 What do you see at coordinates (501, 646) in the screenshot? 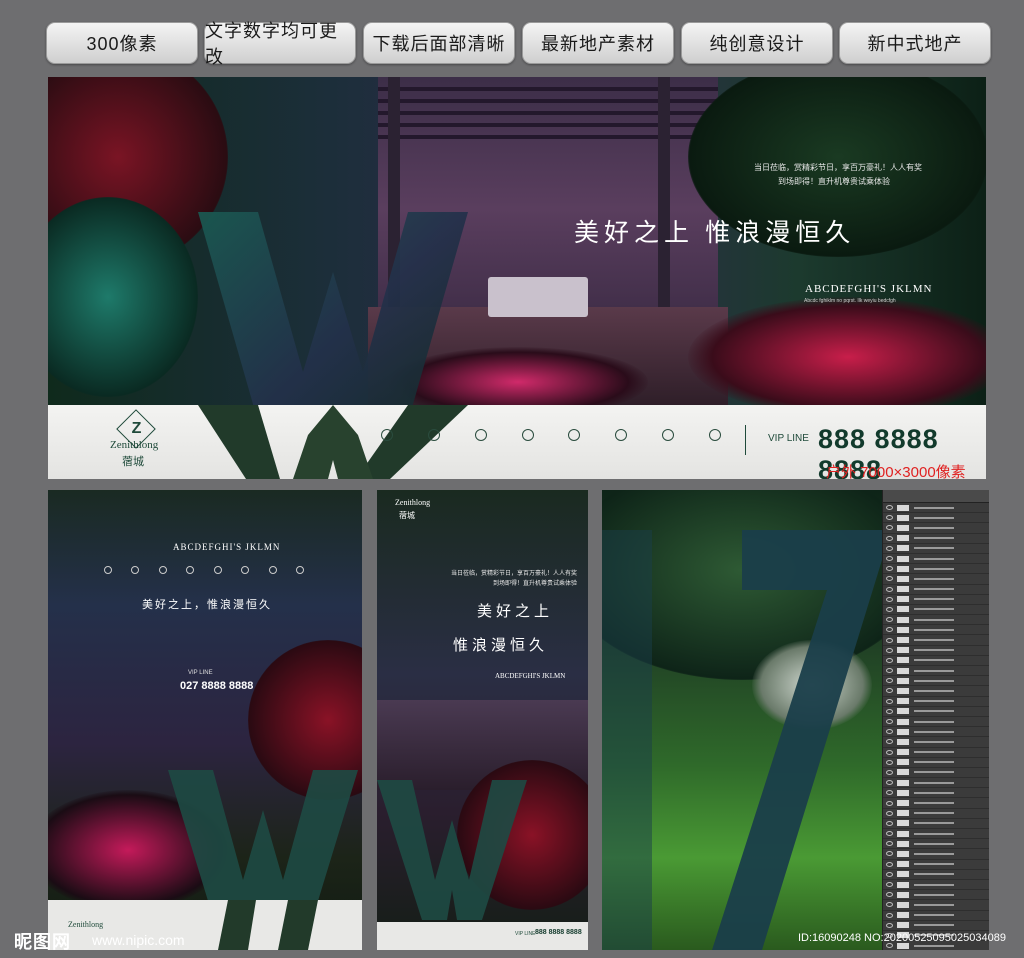
I see `poster2-headline-2: 惟浪漫恒久` at bounding box center [501, 646].